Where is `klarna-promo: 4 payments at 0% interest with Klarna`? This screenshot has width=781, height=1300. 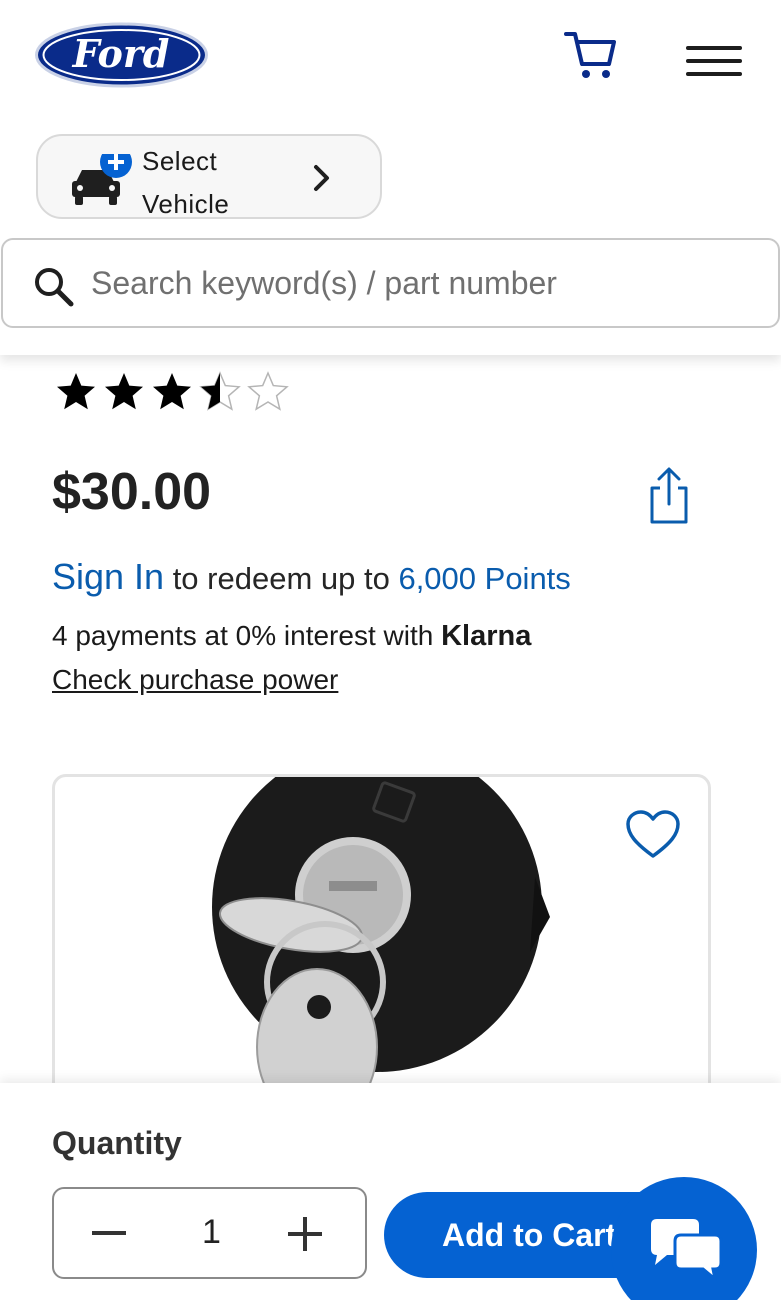 klarna-promo: 4 payments at 0% interest with Klarna is located at coordinates (291, 636).